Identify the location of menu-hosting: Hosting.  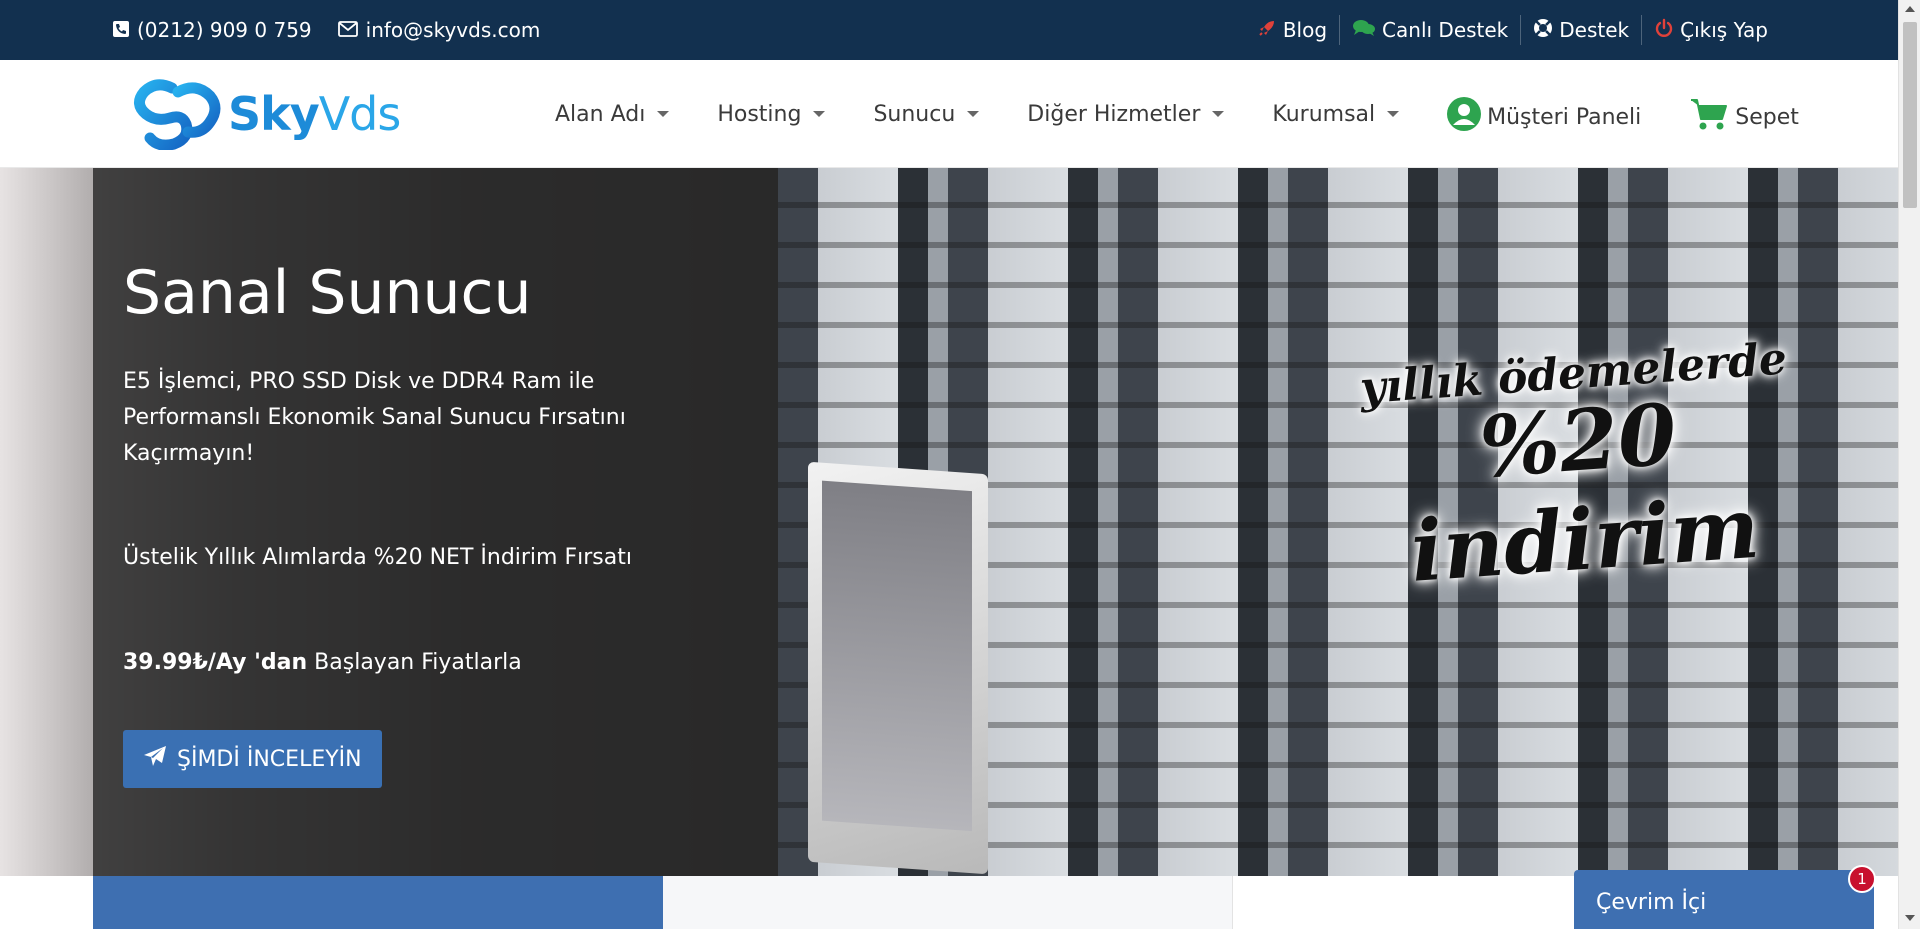
(771, 114).